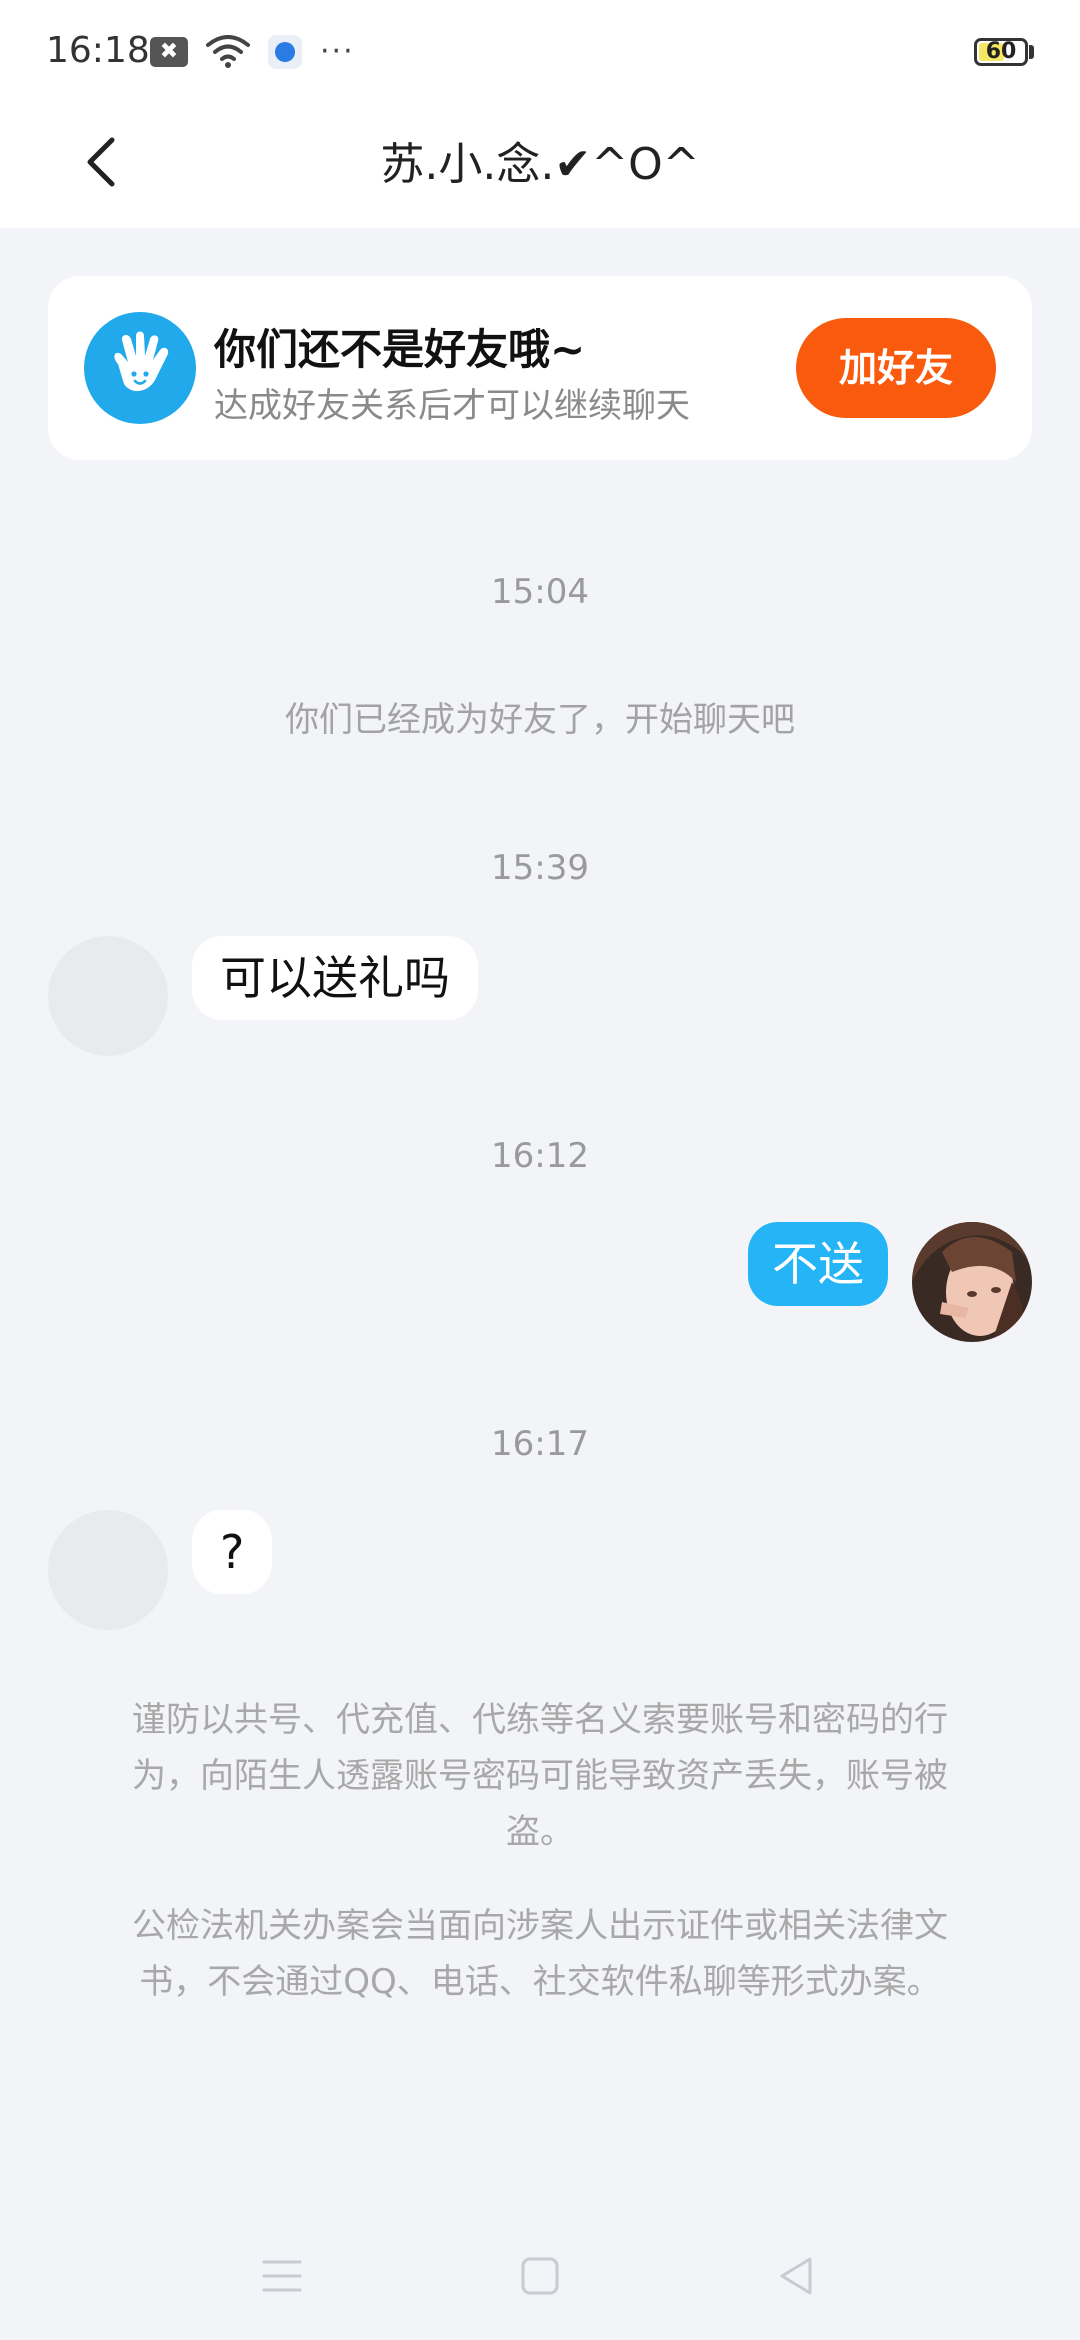  I want to click on more-notifications-icon: ···, so click(337, 51).